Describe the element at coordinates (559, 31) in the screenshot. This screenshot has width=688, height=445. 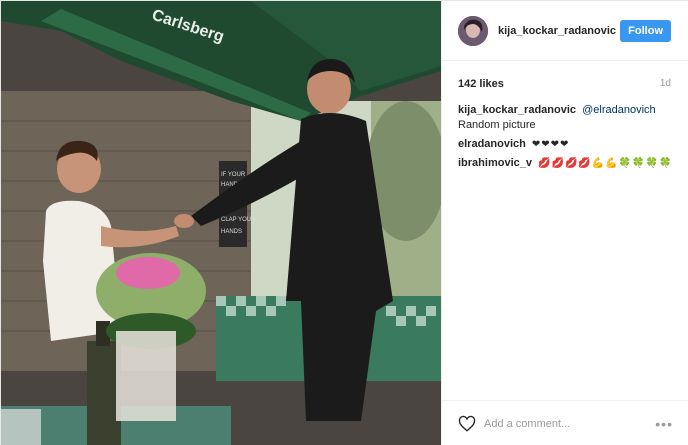
I see `author-username: kija_kockar_radanovic` at that location.